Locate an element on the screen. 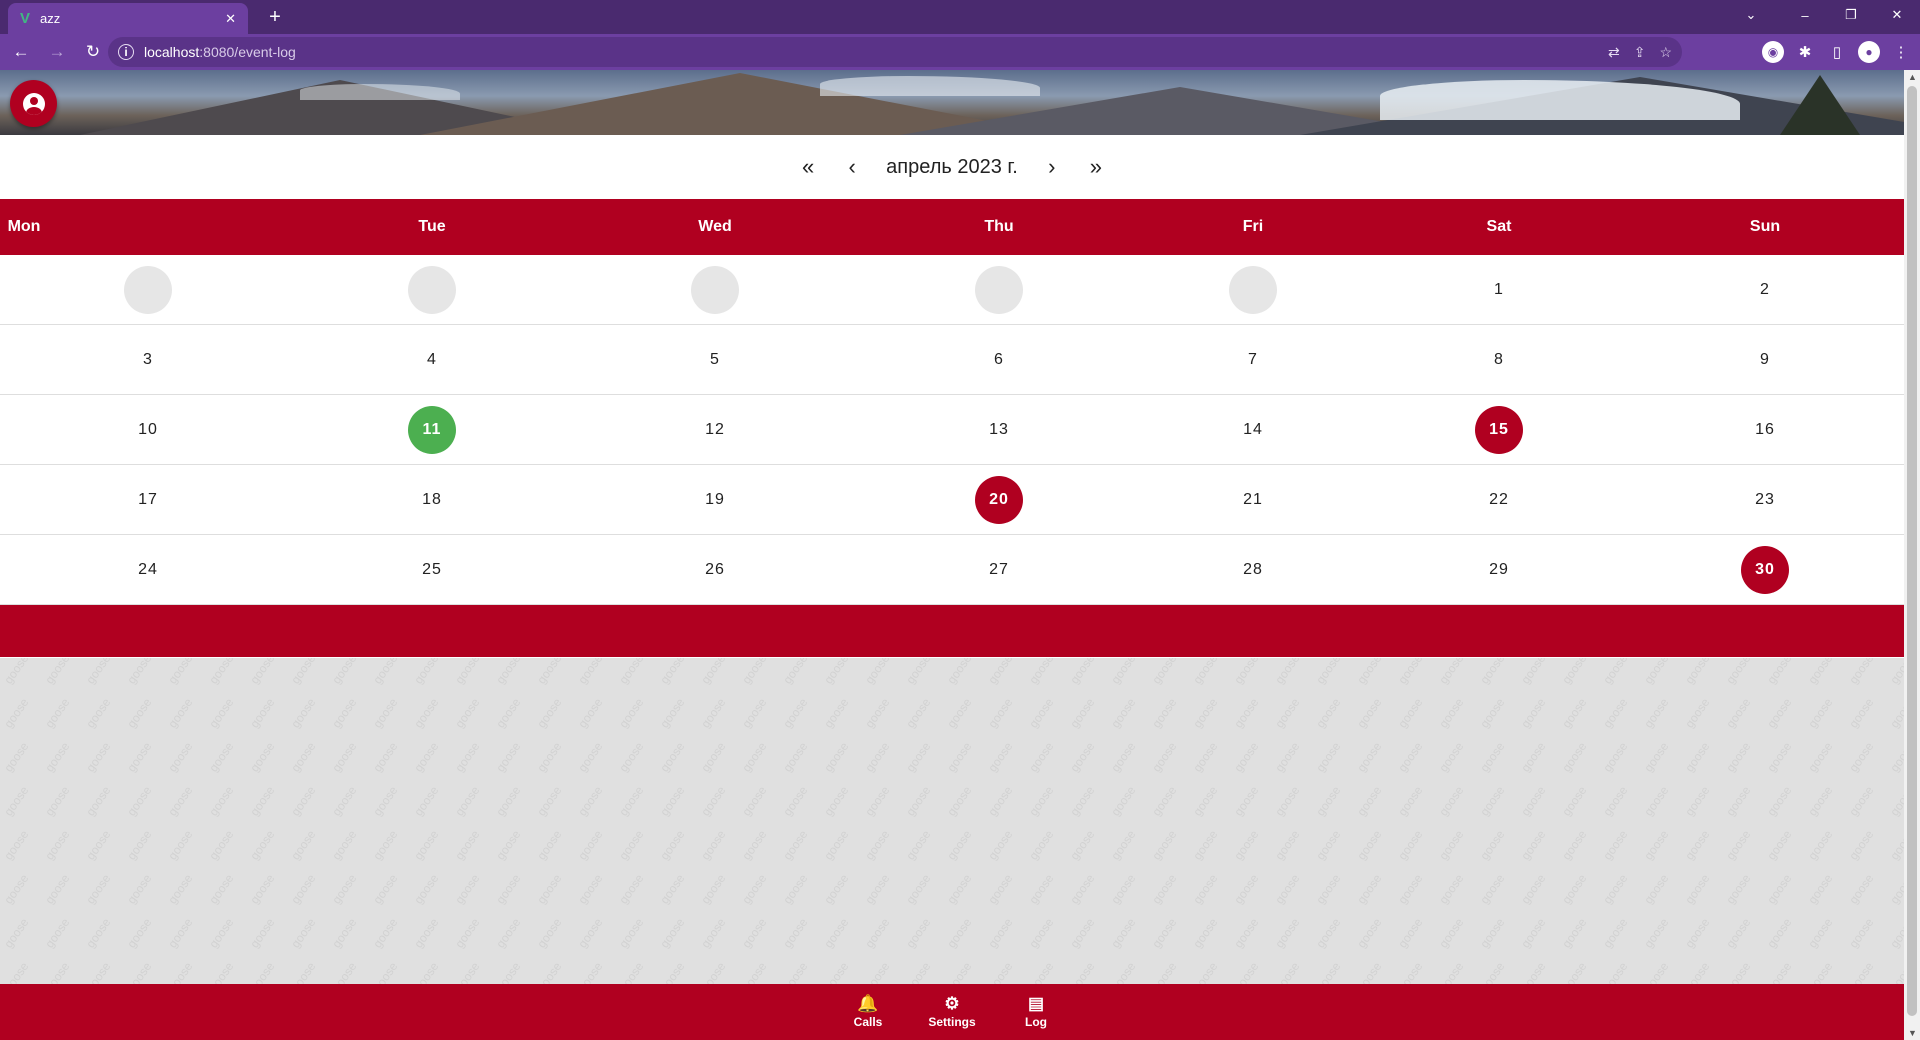 The width and height of the screenshot is (1920, 1040). page-scrollbar: ▲ ▼ is located at coordinates (1912, 555).